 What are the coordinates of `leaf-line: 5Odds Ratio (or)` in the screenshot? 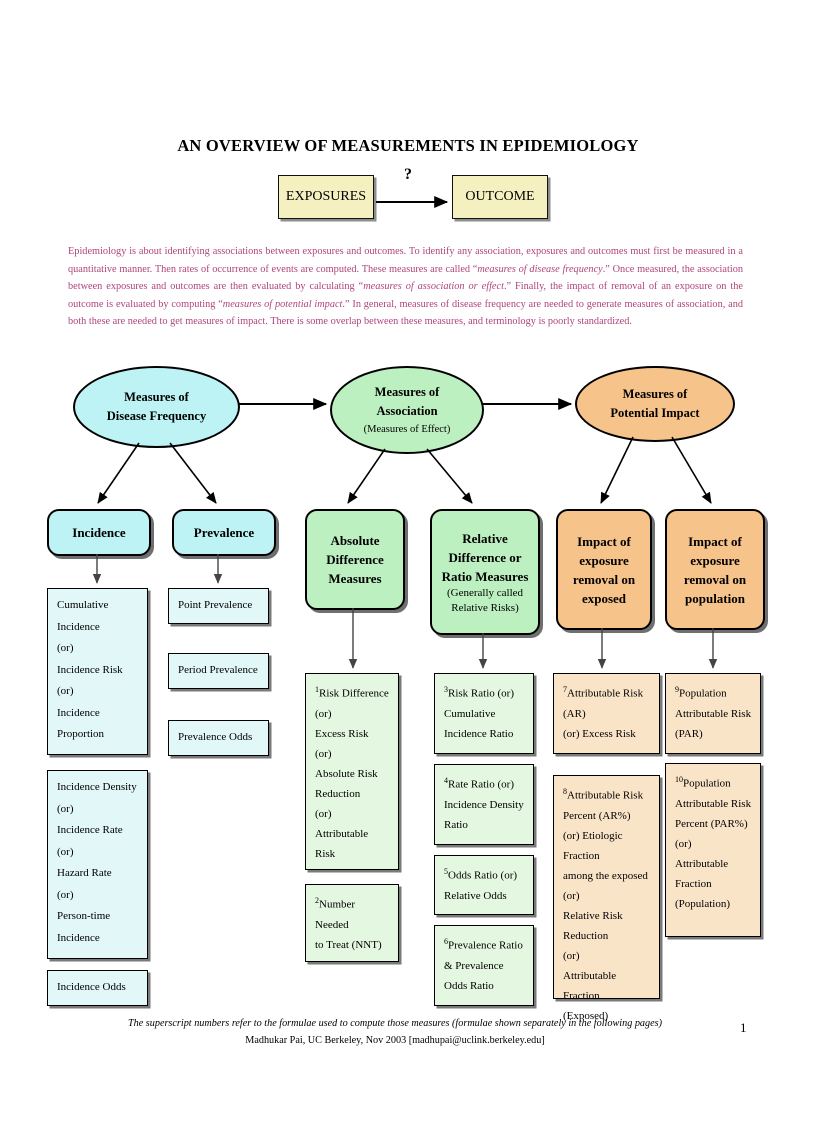 It's located at (481, 874).